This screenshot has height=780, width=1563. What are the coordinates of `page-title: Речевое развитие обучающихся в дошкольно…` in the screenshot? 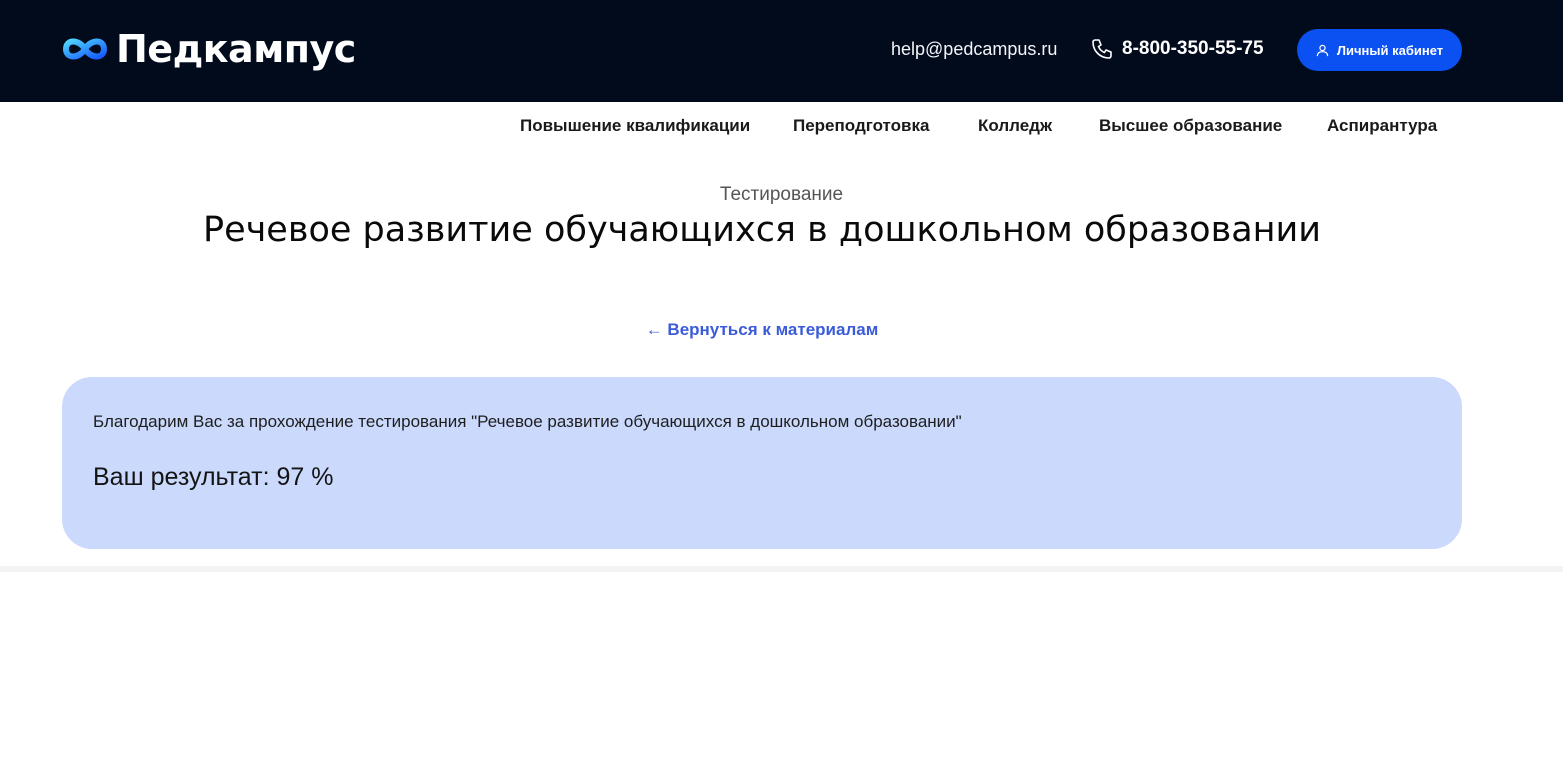 It's located at (762, 230).